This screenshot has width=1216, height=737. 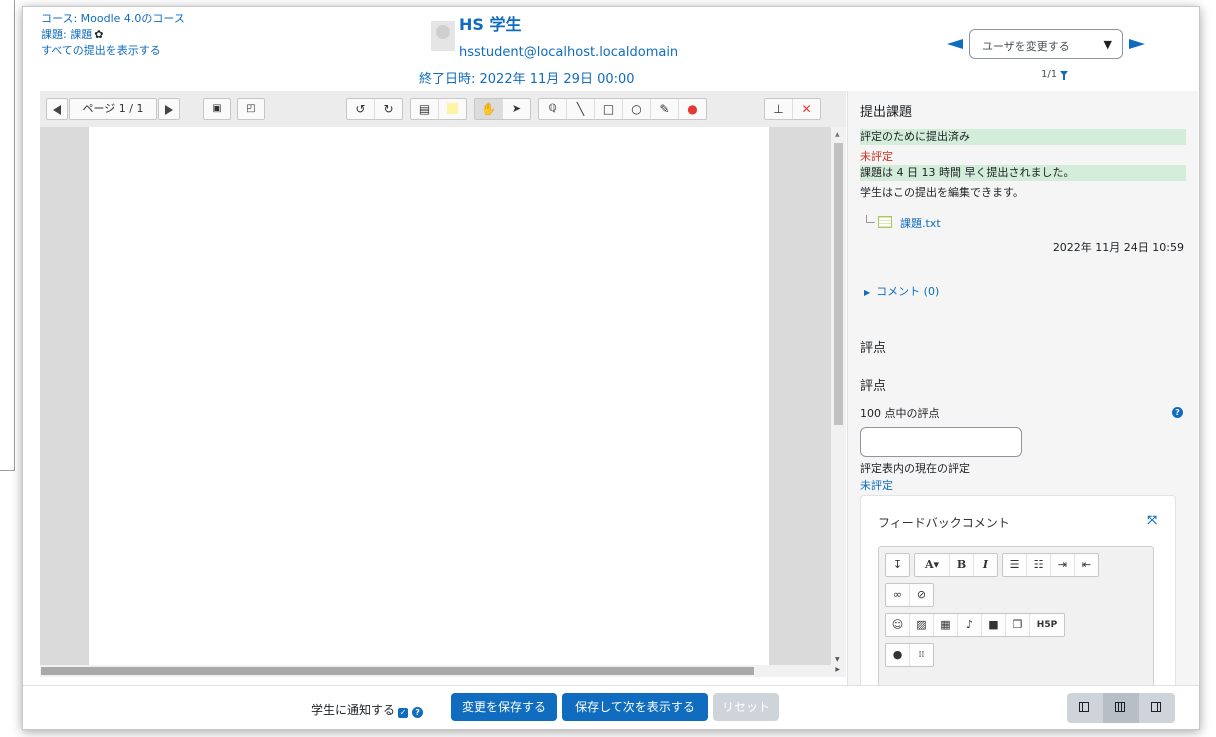 What do you see at coordinates (942, 192) in the screenshot?
I see `editable-status: 学生はこの提出を編集できます。` at bounding box center [942, 192].